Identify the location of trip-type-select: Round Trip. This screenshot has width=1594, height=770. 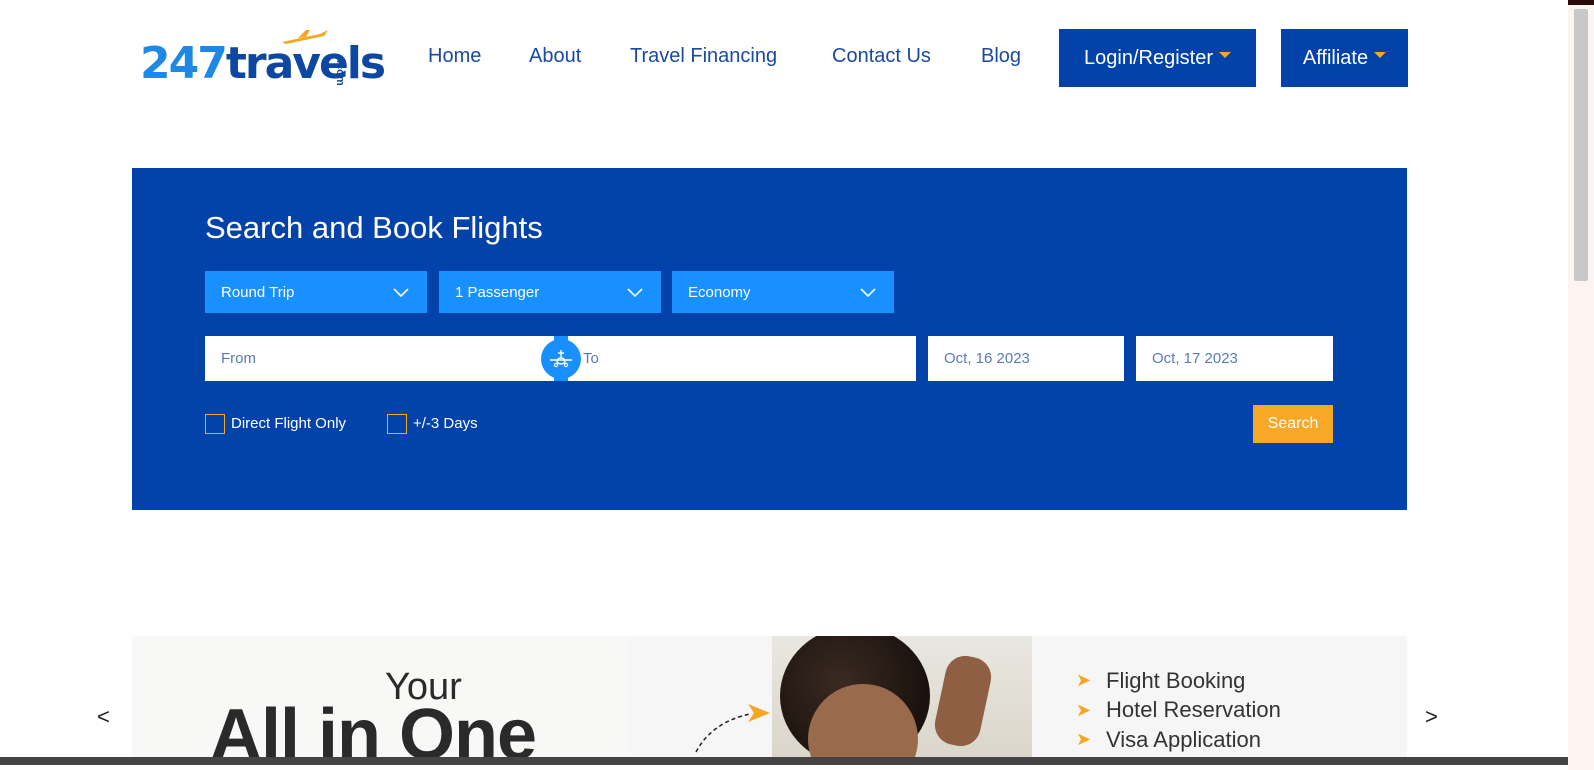
(316, 292).